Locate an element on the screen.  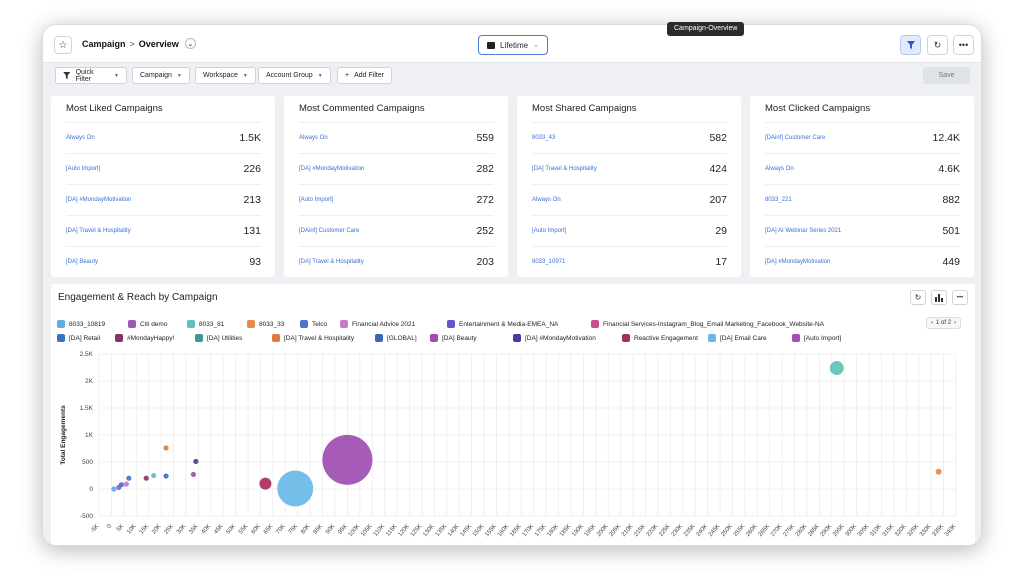
y-tick-label: 1K is located at coordinates (89, 435).